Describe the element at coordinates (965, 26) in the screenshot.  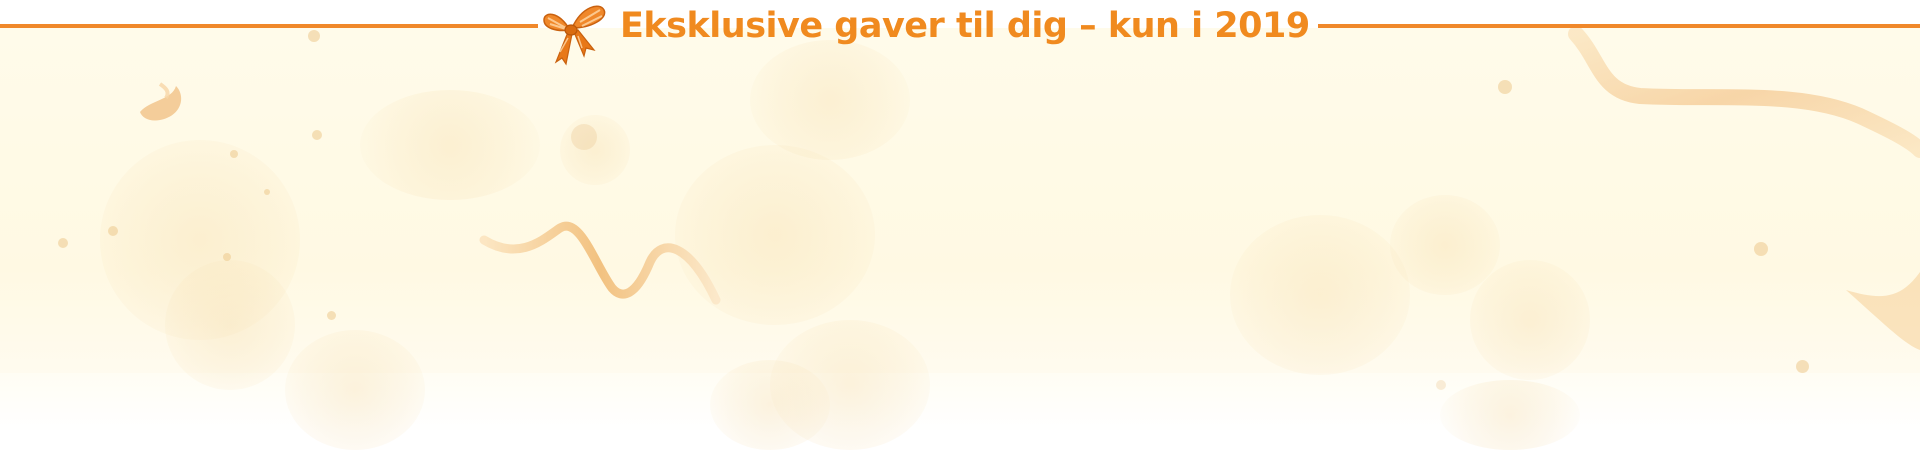
I see `banner-title: Eksklusive gaver til dig – kun i 2019` at that location.